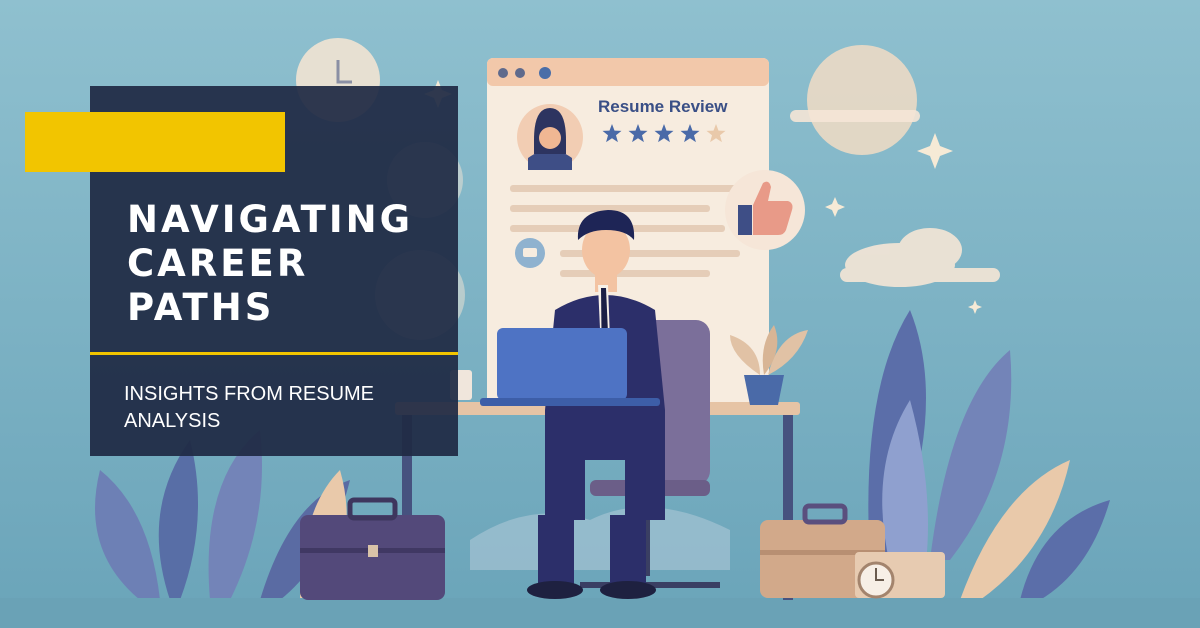  What do you see at coordinates (862, 100) in the screenshot?
I see `sun-circle` at bounding box center [862, 100].